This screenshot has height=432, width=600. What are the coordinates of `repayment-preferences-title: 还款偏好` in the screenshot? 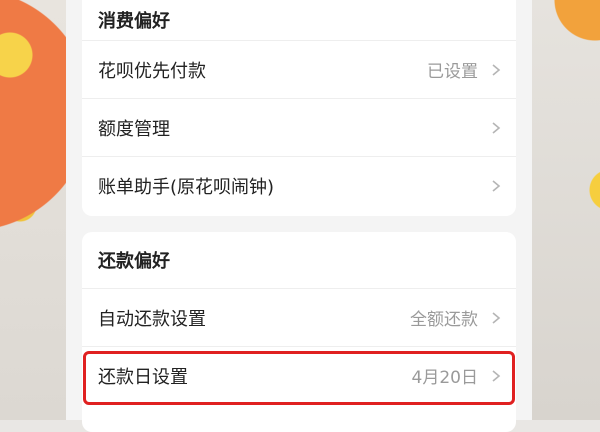 It's located at (134, 261).